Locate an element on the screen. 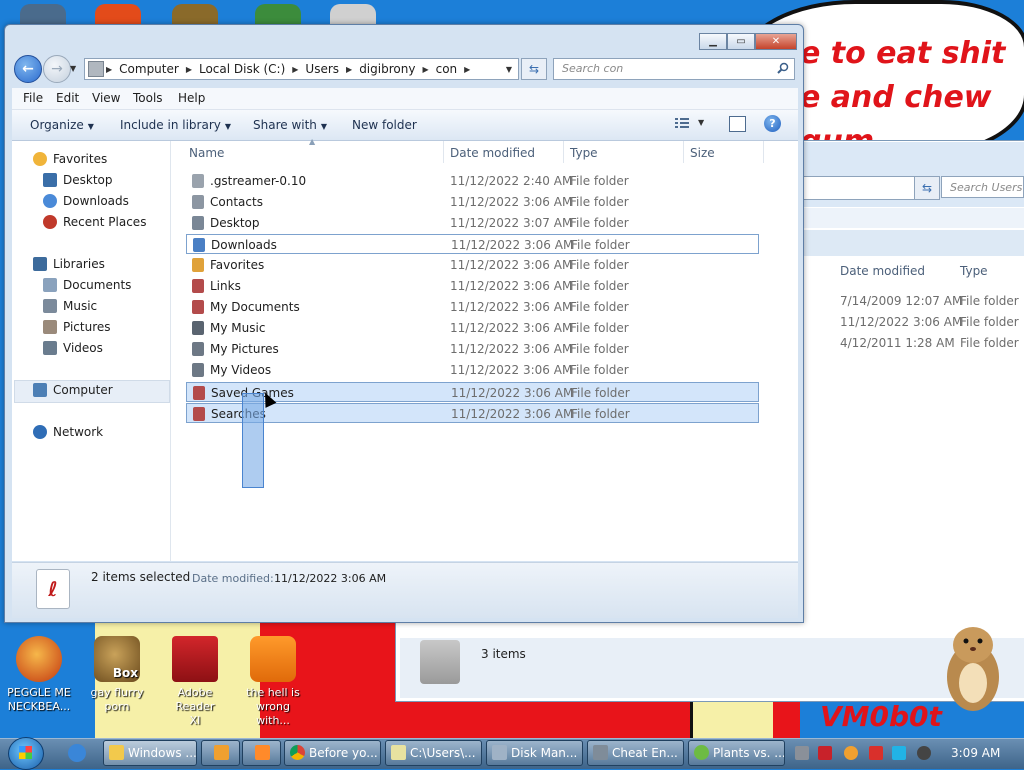 The image size is (1024, 770). menu-edit: Edit is located at coordinates (67, 98).